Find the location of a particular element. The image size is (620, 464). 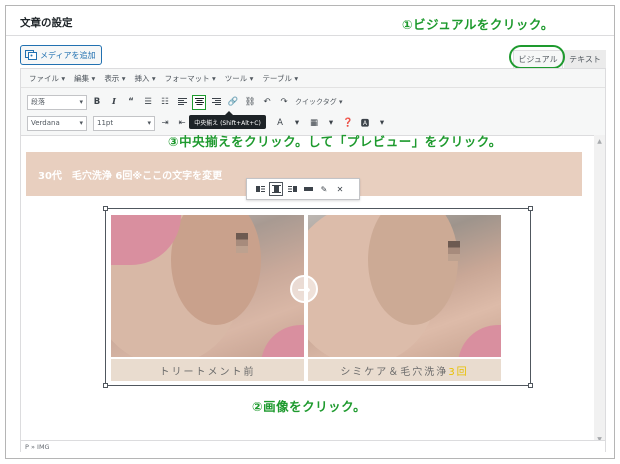

image-align-left-icon is located at coordinates (260, 189).